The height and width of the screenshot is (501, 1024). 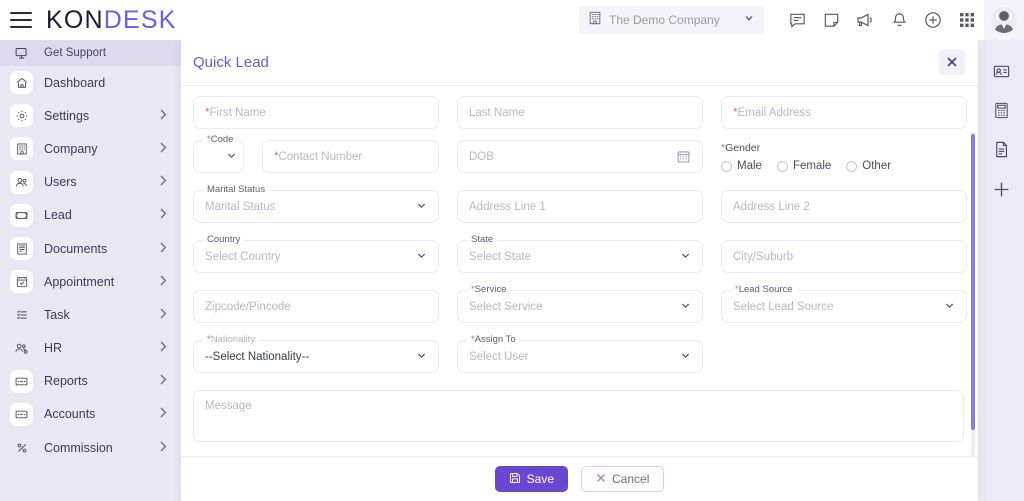 What do you see at coordinates (75, 82) in the screenshot?
I see `sidebar-item-label: Dashboard` at bounding box center [75, 82].